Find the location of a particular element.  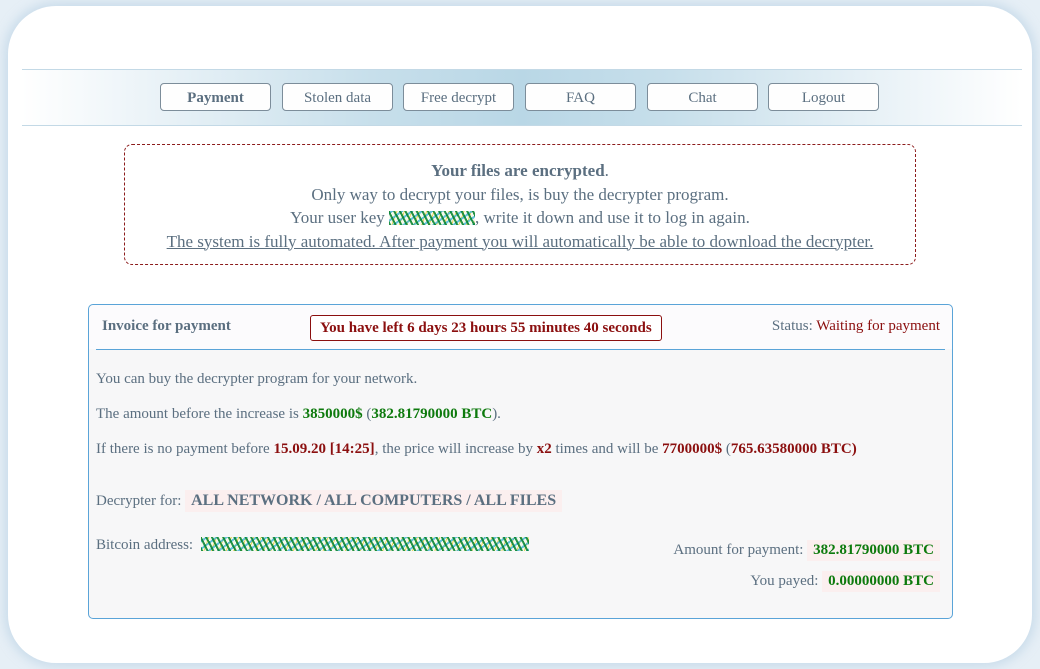

increased-btc: 765.63580000 BTC) is located at coordinates (793, 449).